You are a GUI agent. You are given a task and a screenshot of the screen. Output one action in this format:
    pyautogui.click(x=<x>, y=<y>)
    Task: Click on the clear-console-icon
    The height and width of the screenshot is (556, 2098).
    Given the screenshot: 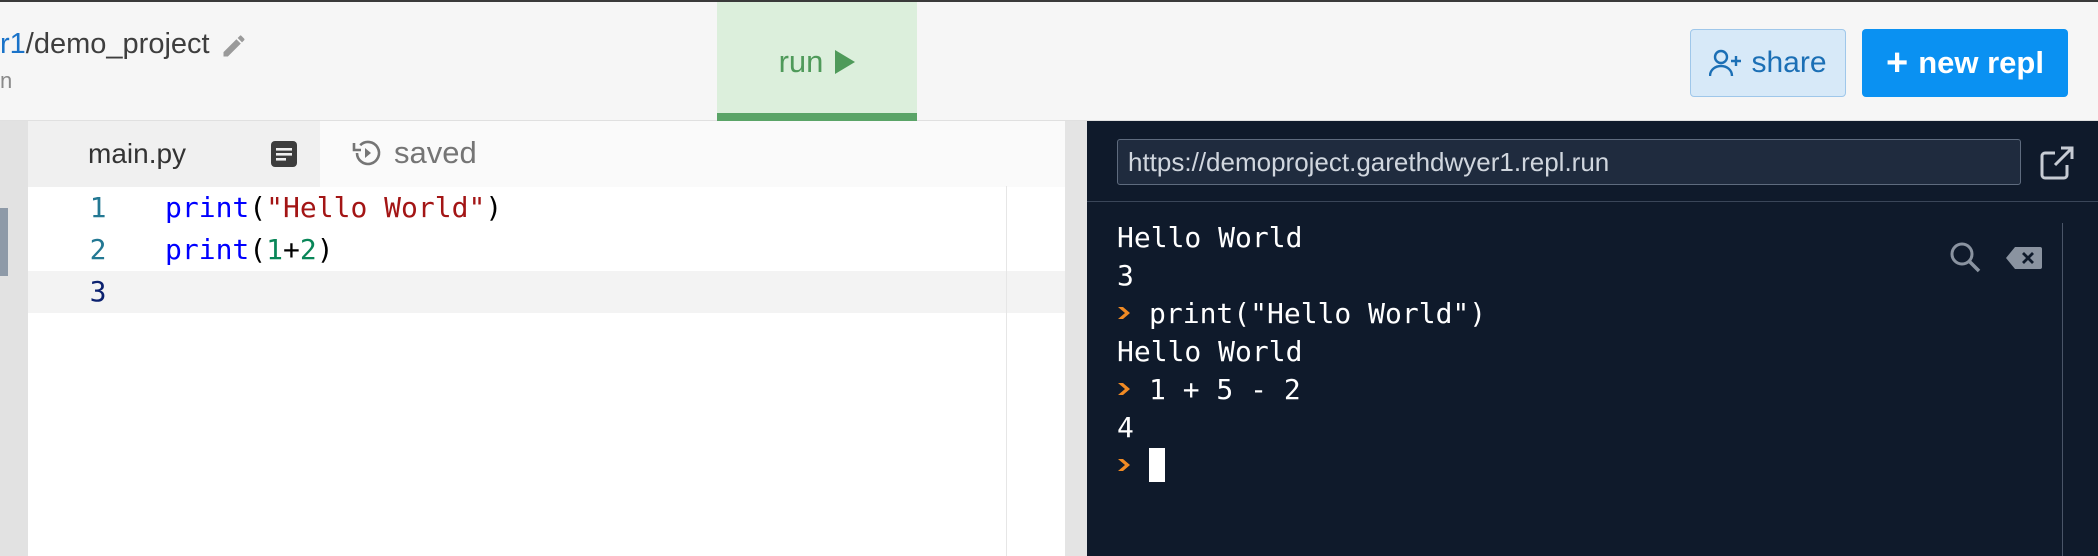 What is the action you would take?
    pyautogui.click(x=2024, y=258)
    